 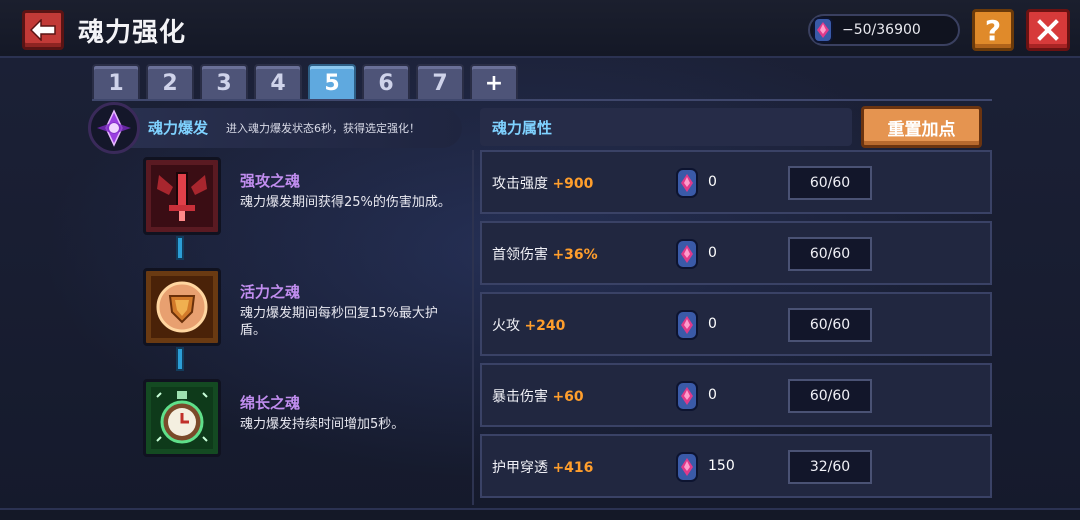 I want to click on attribute-row: 护甲穿透 +416 150 32/60, so click(x=736, y=466).